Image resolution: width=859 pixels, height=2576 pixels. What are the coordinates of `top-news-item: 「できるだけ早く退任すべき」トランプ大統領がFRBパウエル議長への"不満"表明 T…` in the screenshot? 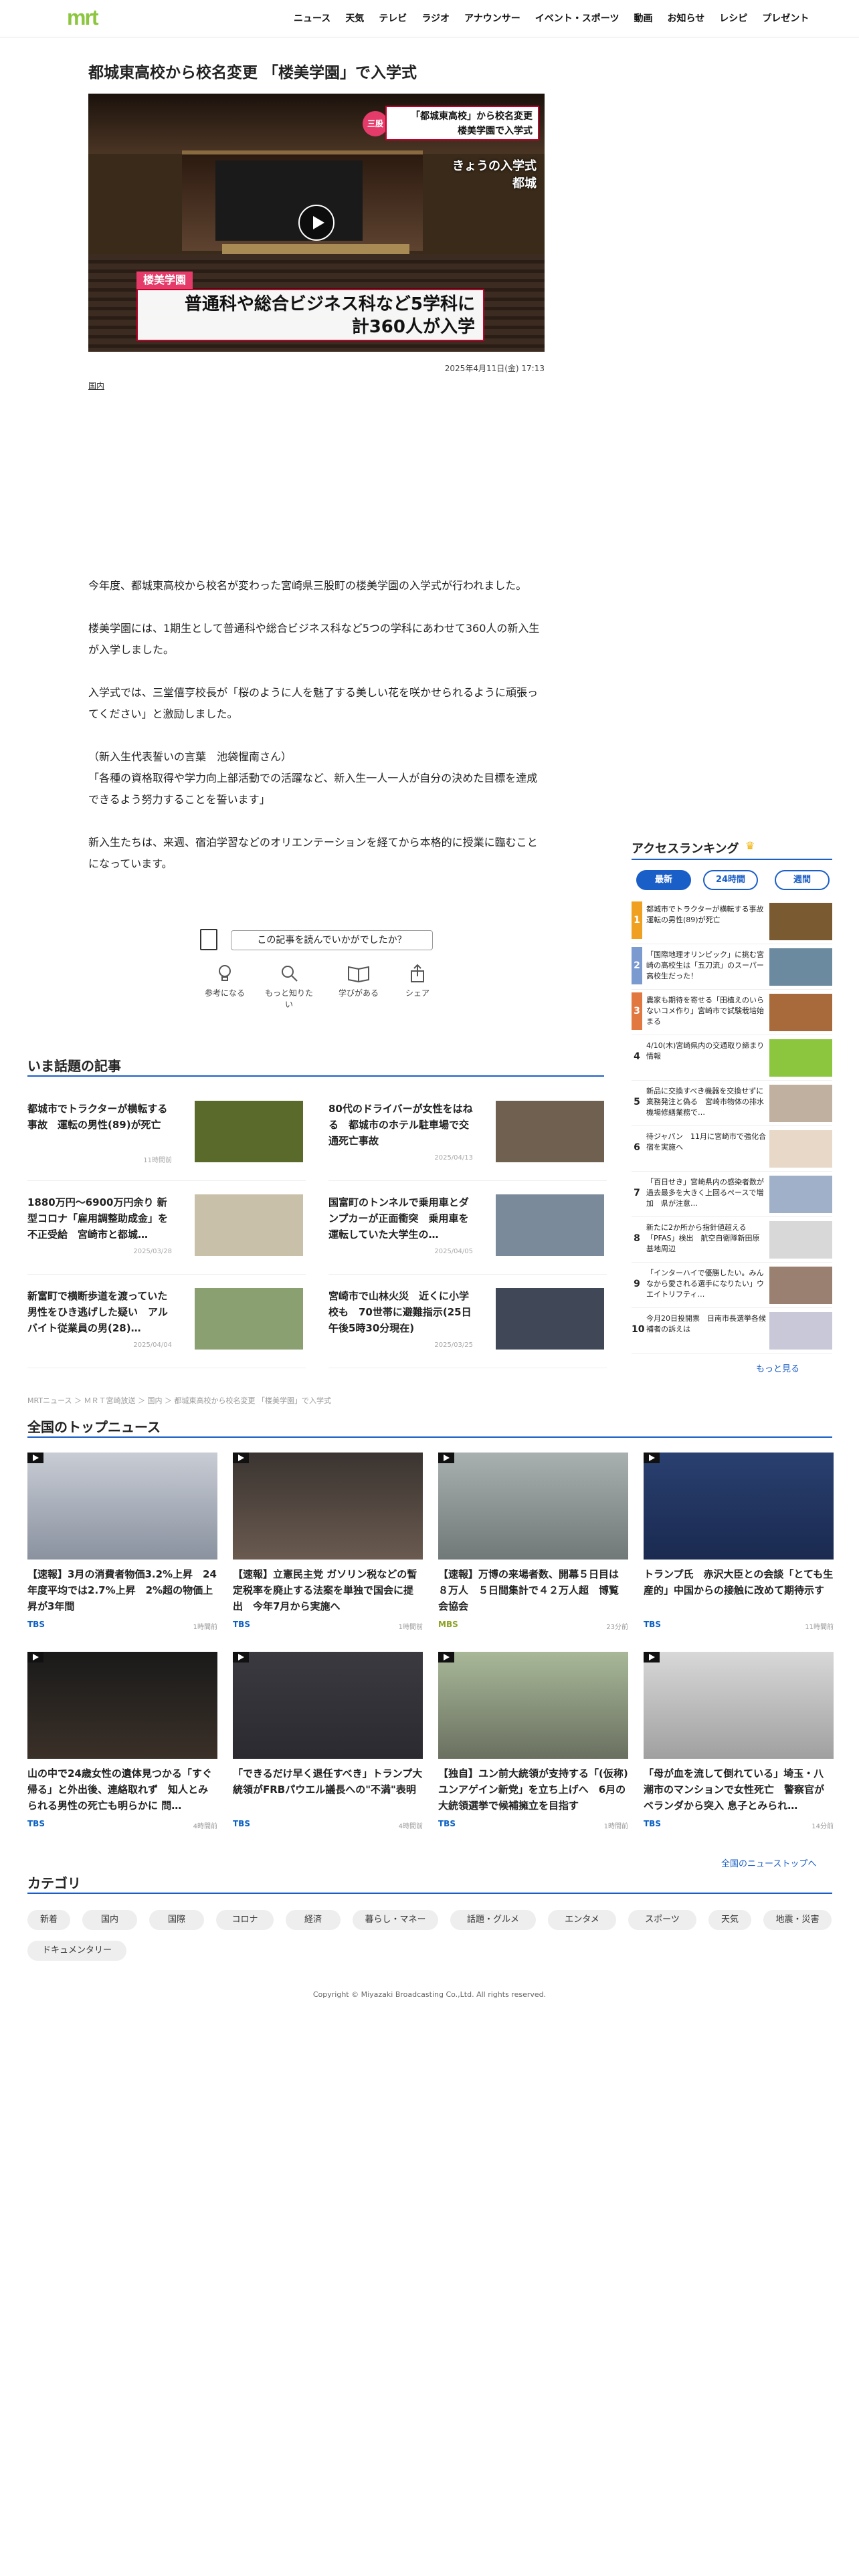 It's located at (328, 1749).